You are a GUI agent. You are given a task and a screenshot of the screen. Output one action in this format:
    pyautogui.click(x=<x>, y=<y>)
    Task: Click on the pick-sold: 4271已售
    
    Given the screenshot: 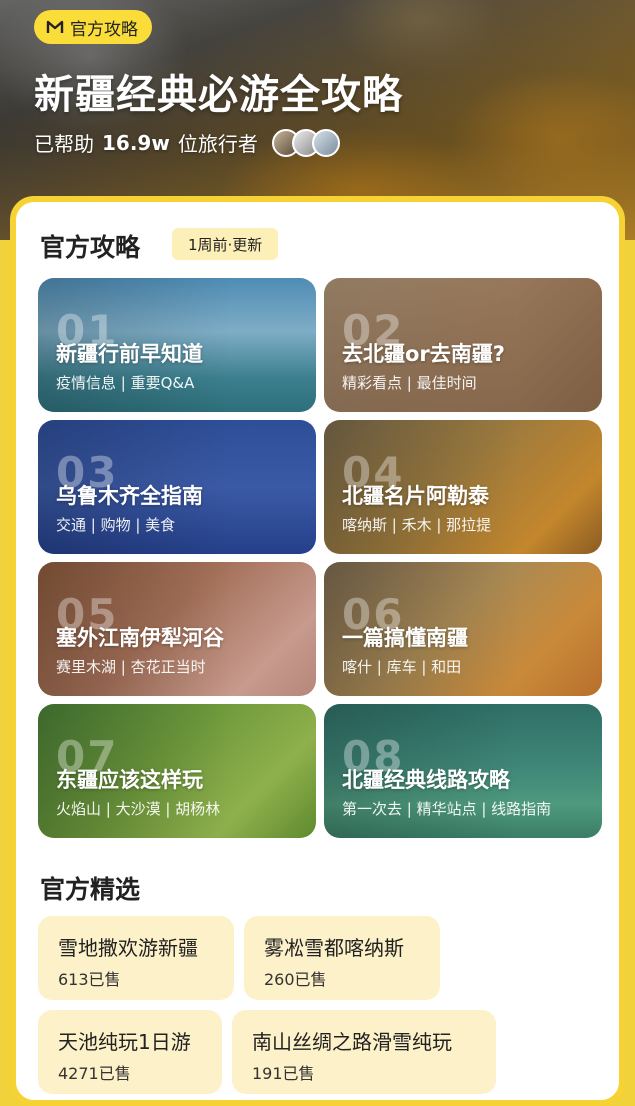 What is the action you would take?
    pyautogui.click(x=94, y=1073)
    